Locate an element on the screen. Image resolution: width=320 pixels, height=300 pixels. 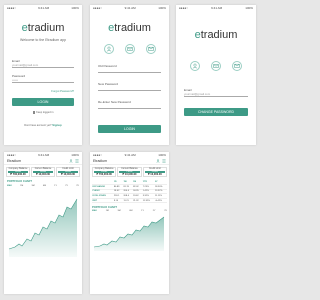
table-cell: 11.21 is located at coordinates (127, 201).